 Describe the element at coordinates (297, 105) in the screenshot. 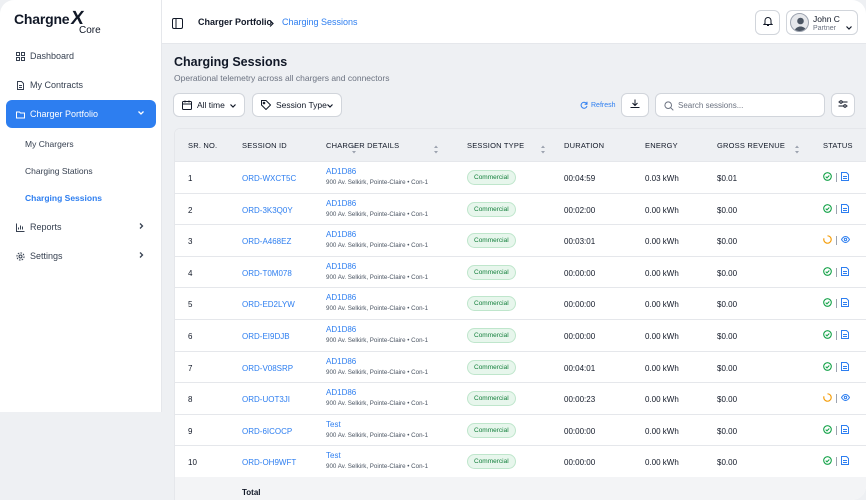

I see `session-type-dropdown: Session Type` at that location.